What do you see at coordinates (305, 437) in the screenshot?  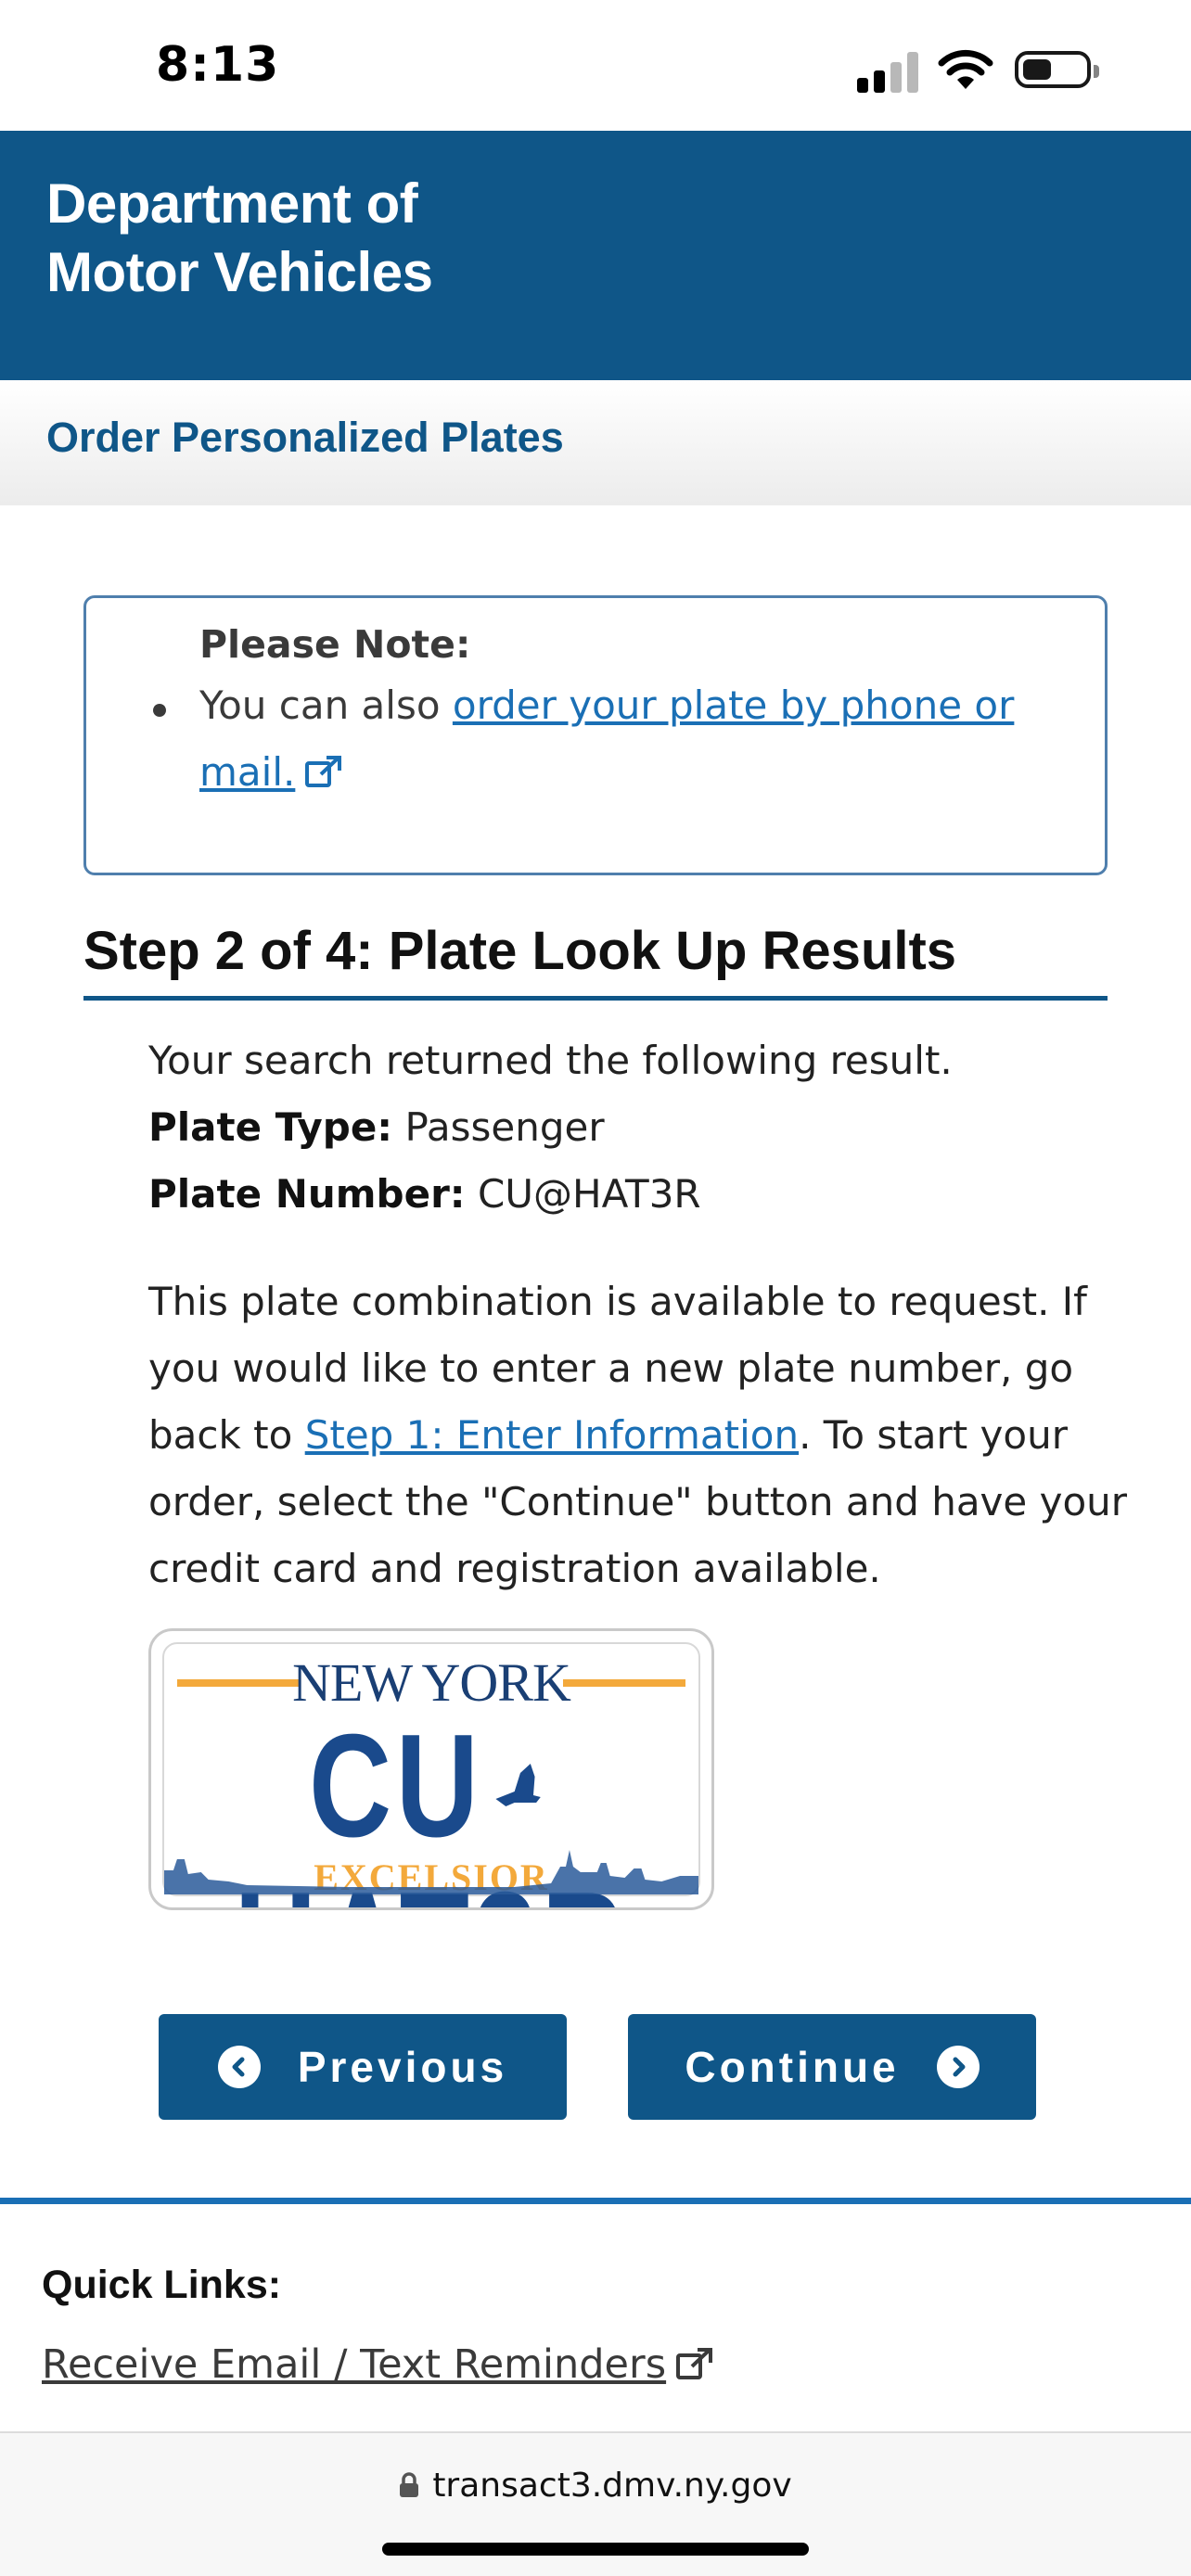 I see `page-title: Order Personalized Plates` at bounding box center [305, 437].